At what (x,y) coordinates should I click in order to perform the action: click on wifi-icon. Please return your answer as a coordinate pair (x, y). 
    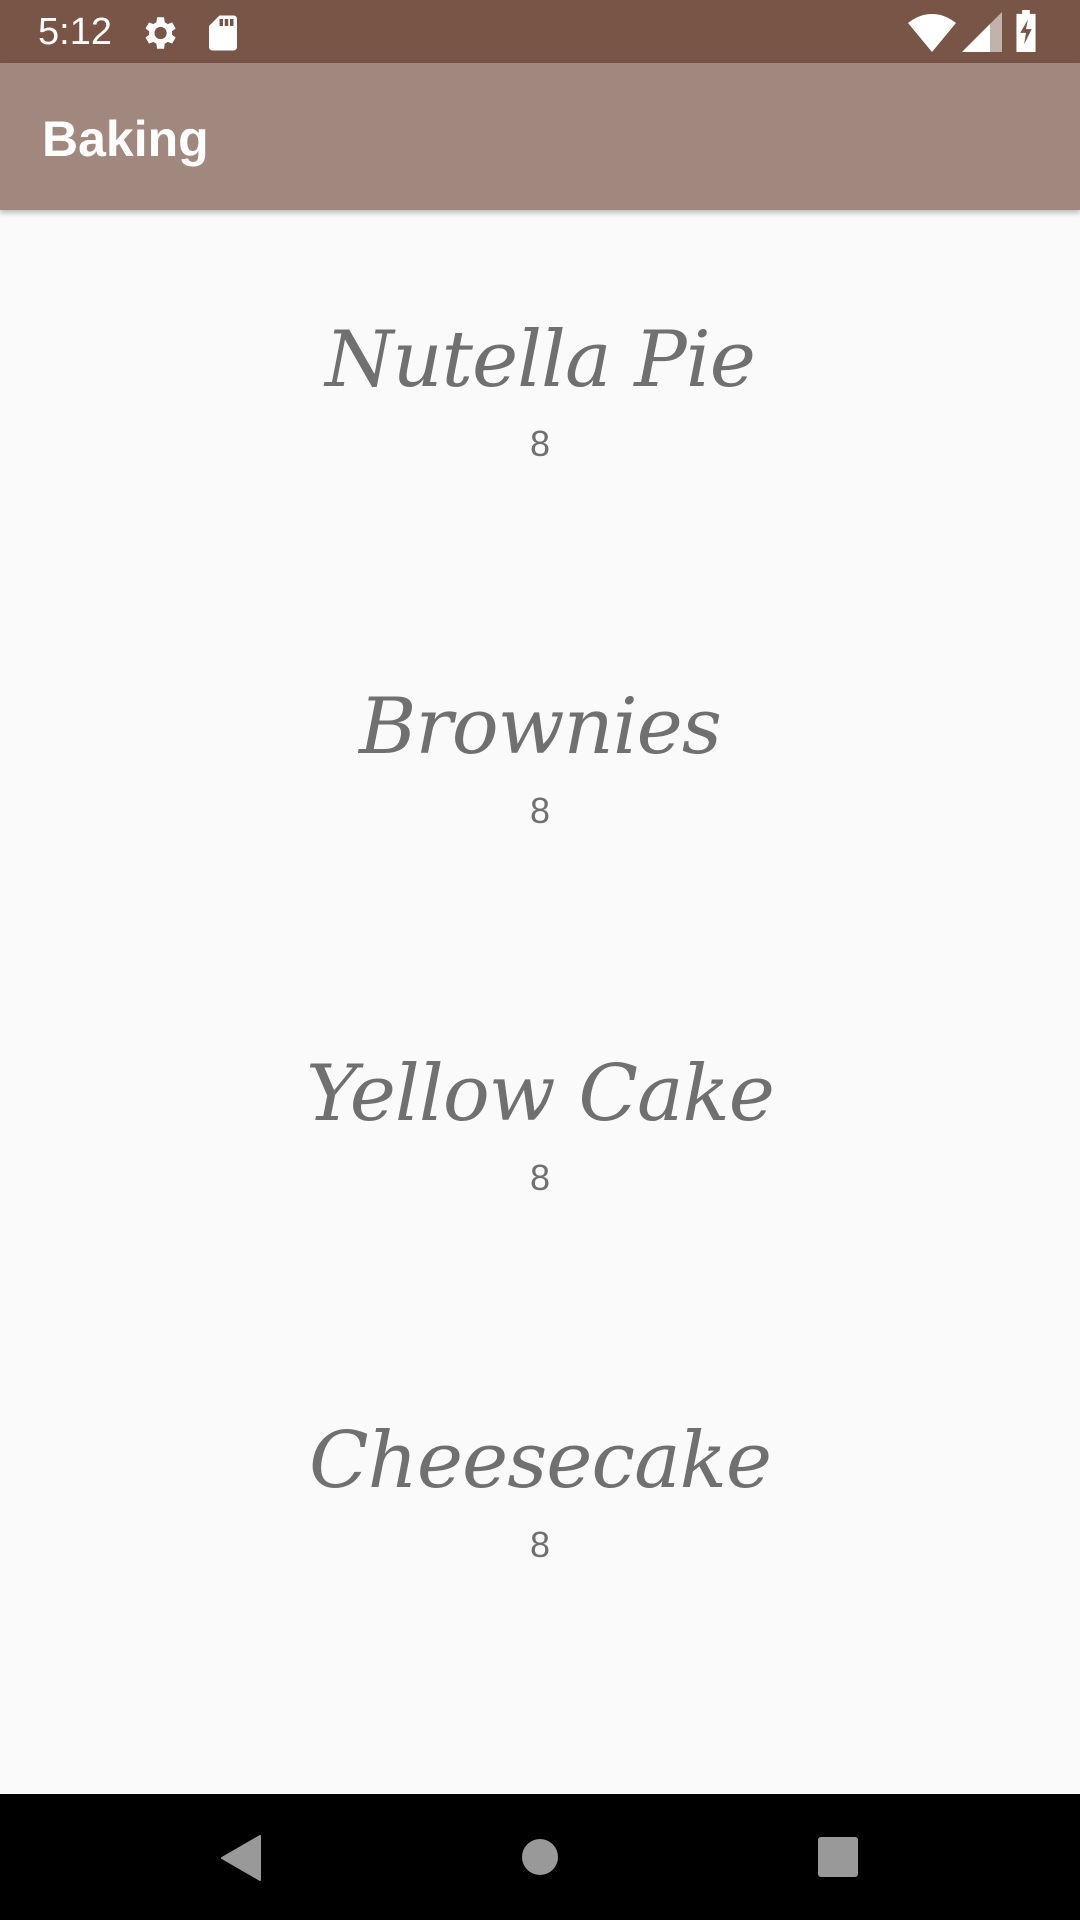
    Looking at the image, I should click on (932, 34).